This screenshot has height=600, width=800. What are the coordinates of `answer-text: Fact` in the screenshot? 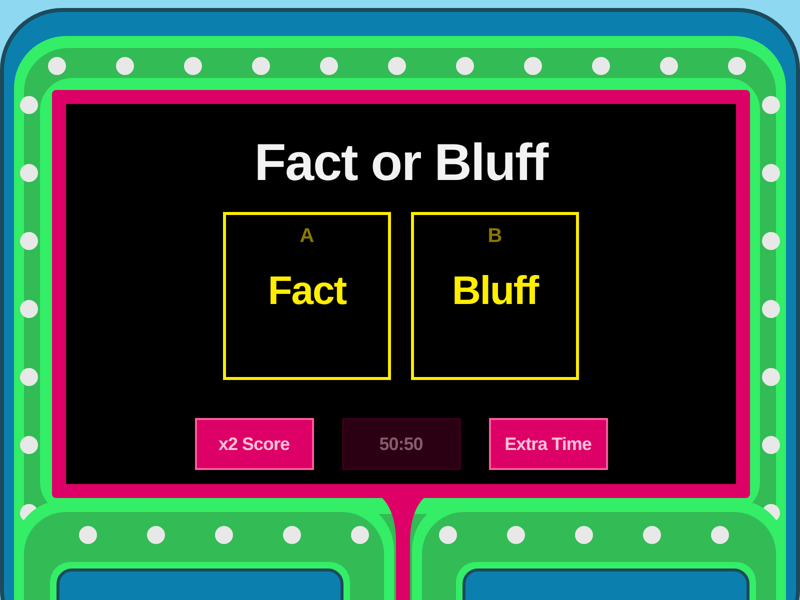 It's located at (307, 291).